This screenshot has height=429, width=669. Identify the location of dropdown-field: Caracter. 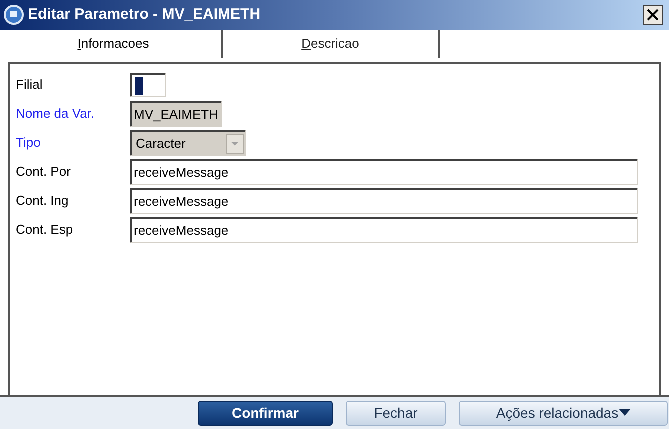
(188, 143).